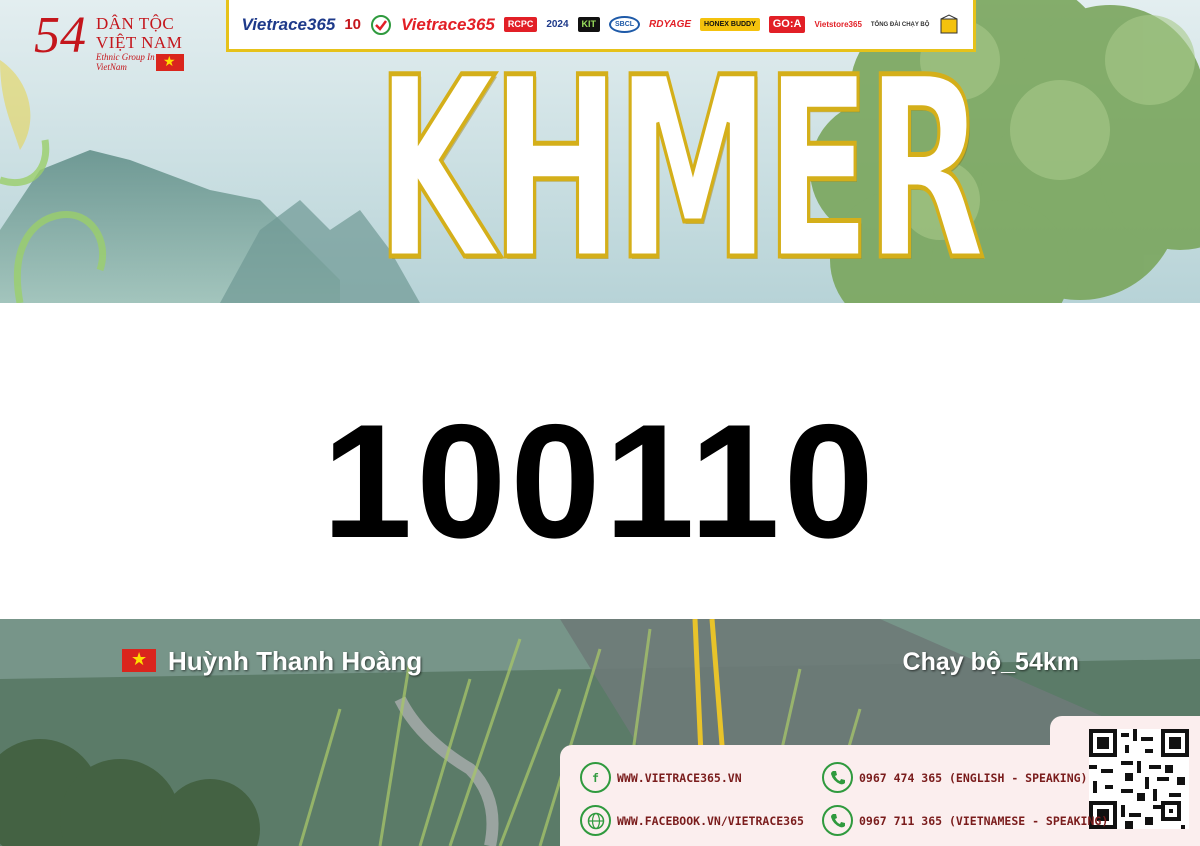 The height and width of the screenshot is (846, 1200). I want to click on phone-vietnamese: 0967 711 365 (VIETNAMESE - SPEAKING), so click(965, 820).